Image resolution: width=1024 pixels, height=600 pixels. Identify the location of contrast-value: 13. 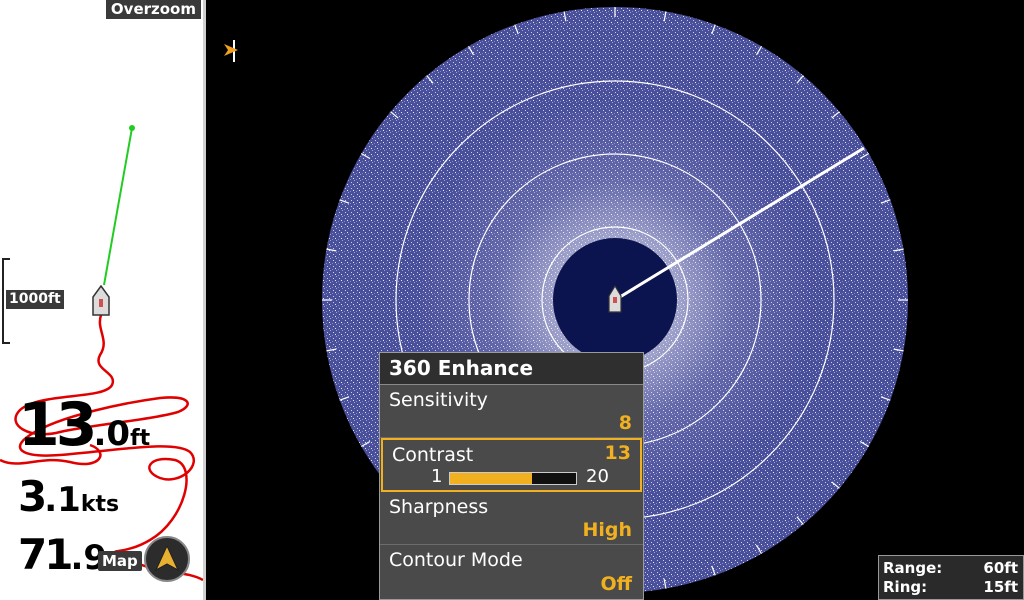
(617, 453).